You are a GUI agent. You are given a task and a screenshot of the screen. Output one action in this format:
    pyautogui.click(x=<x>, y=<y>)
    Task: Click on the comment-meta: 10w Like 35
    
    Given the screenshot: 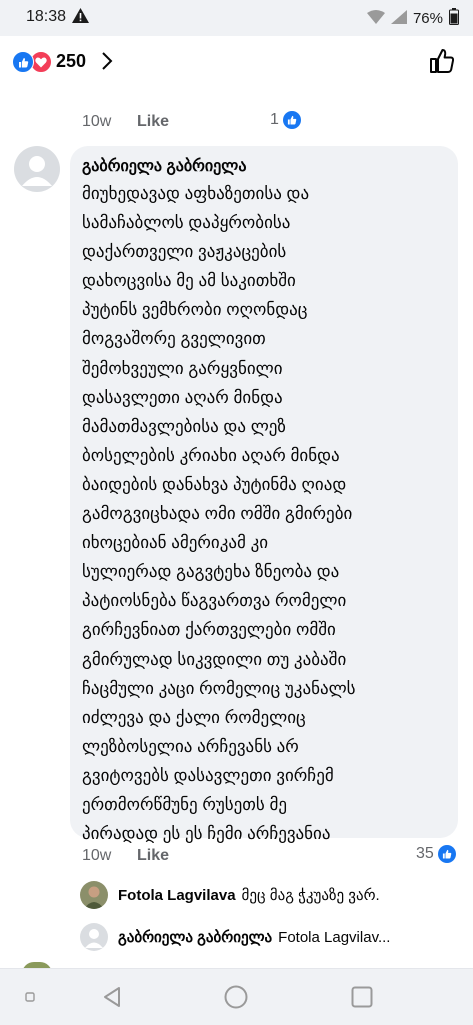 What is the action you would take?
    pyautogui.click(x=272, y=858)
    